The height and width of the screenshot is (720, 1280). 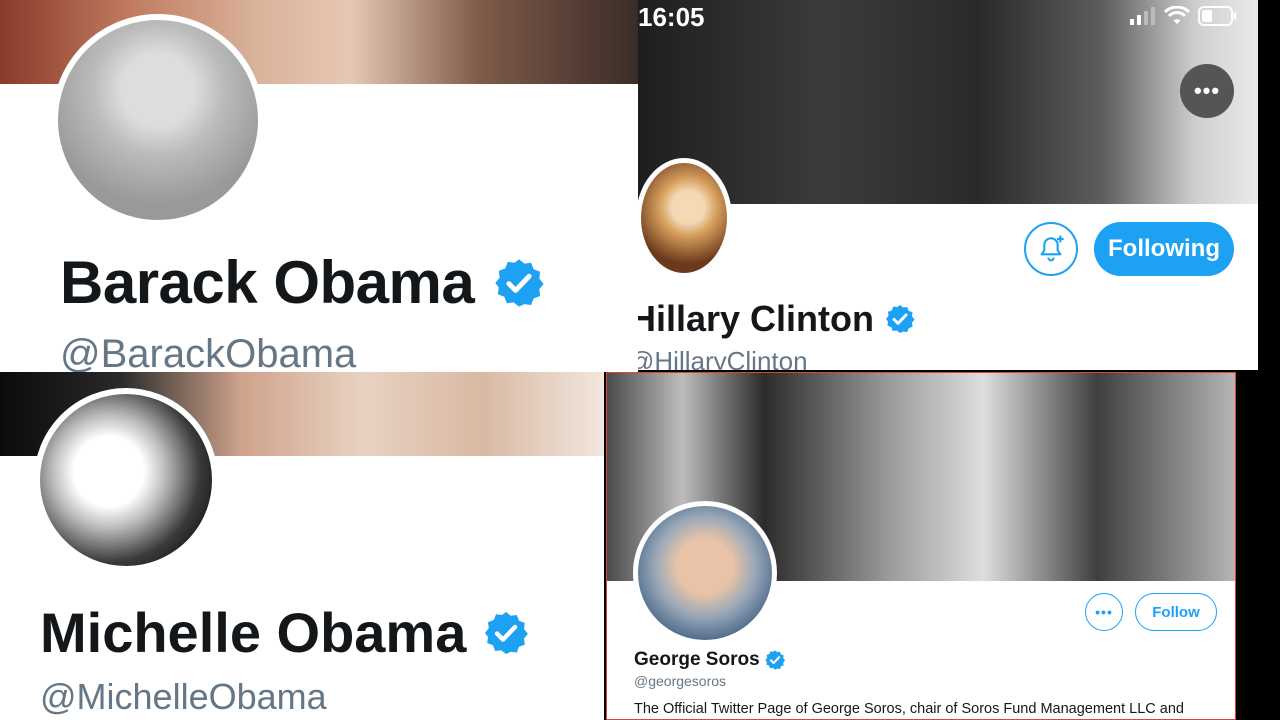 What do you see at coordinates (697, 659) in the screenshot?
I see `profile-name-text: George Soros` at bounding box center [697, 659].